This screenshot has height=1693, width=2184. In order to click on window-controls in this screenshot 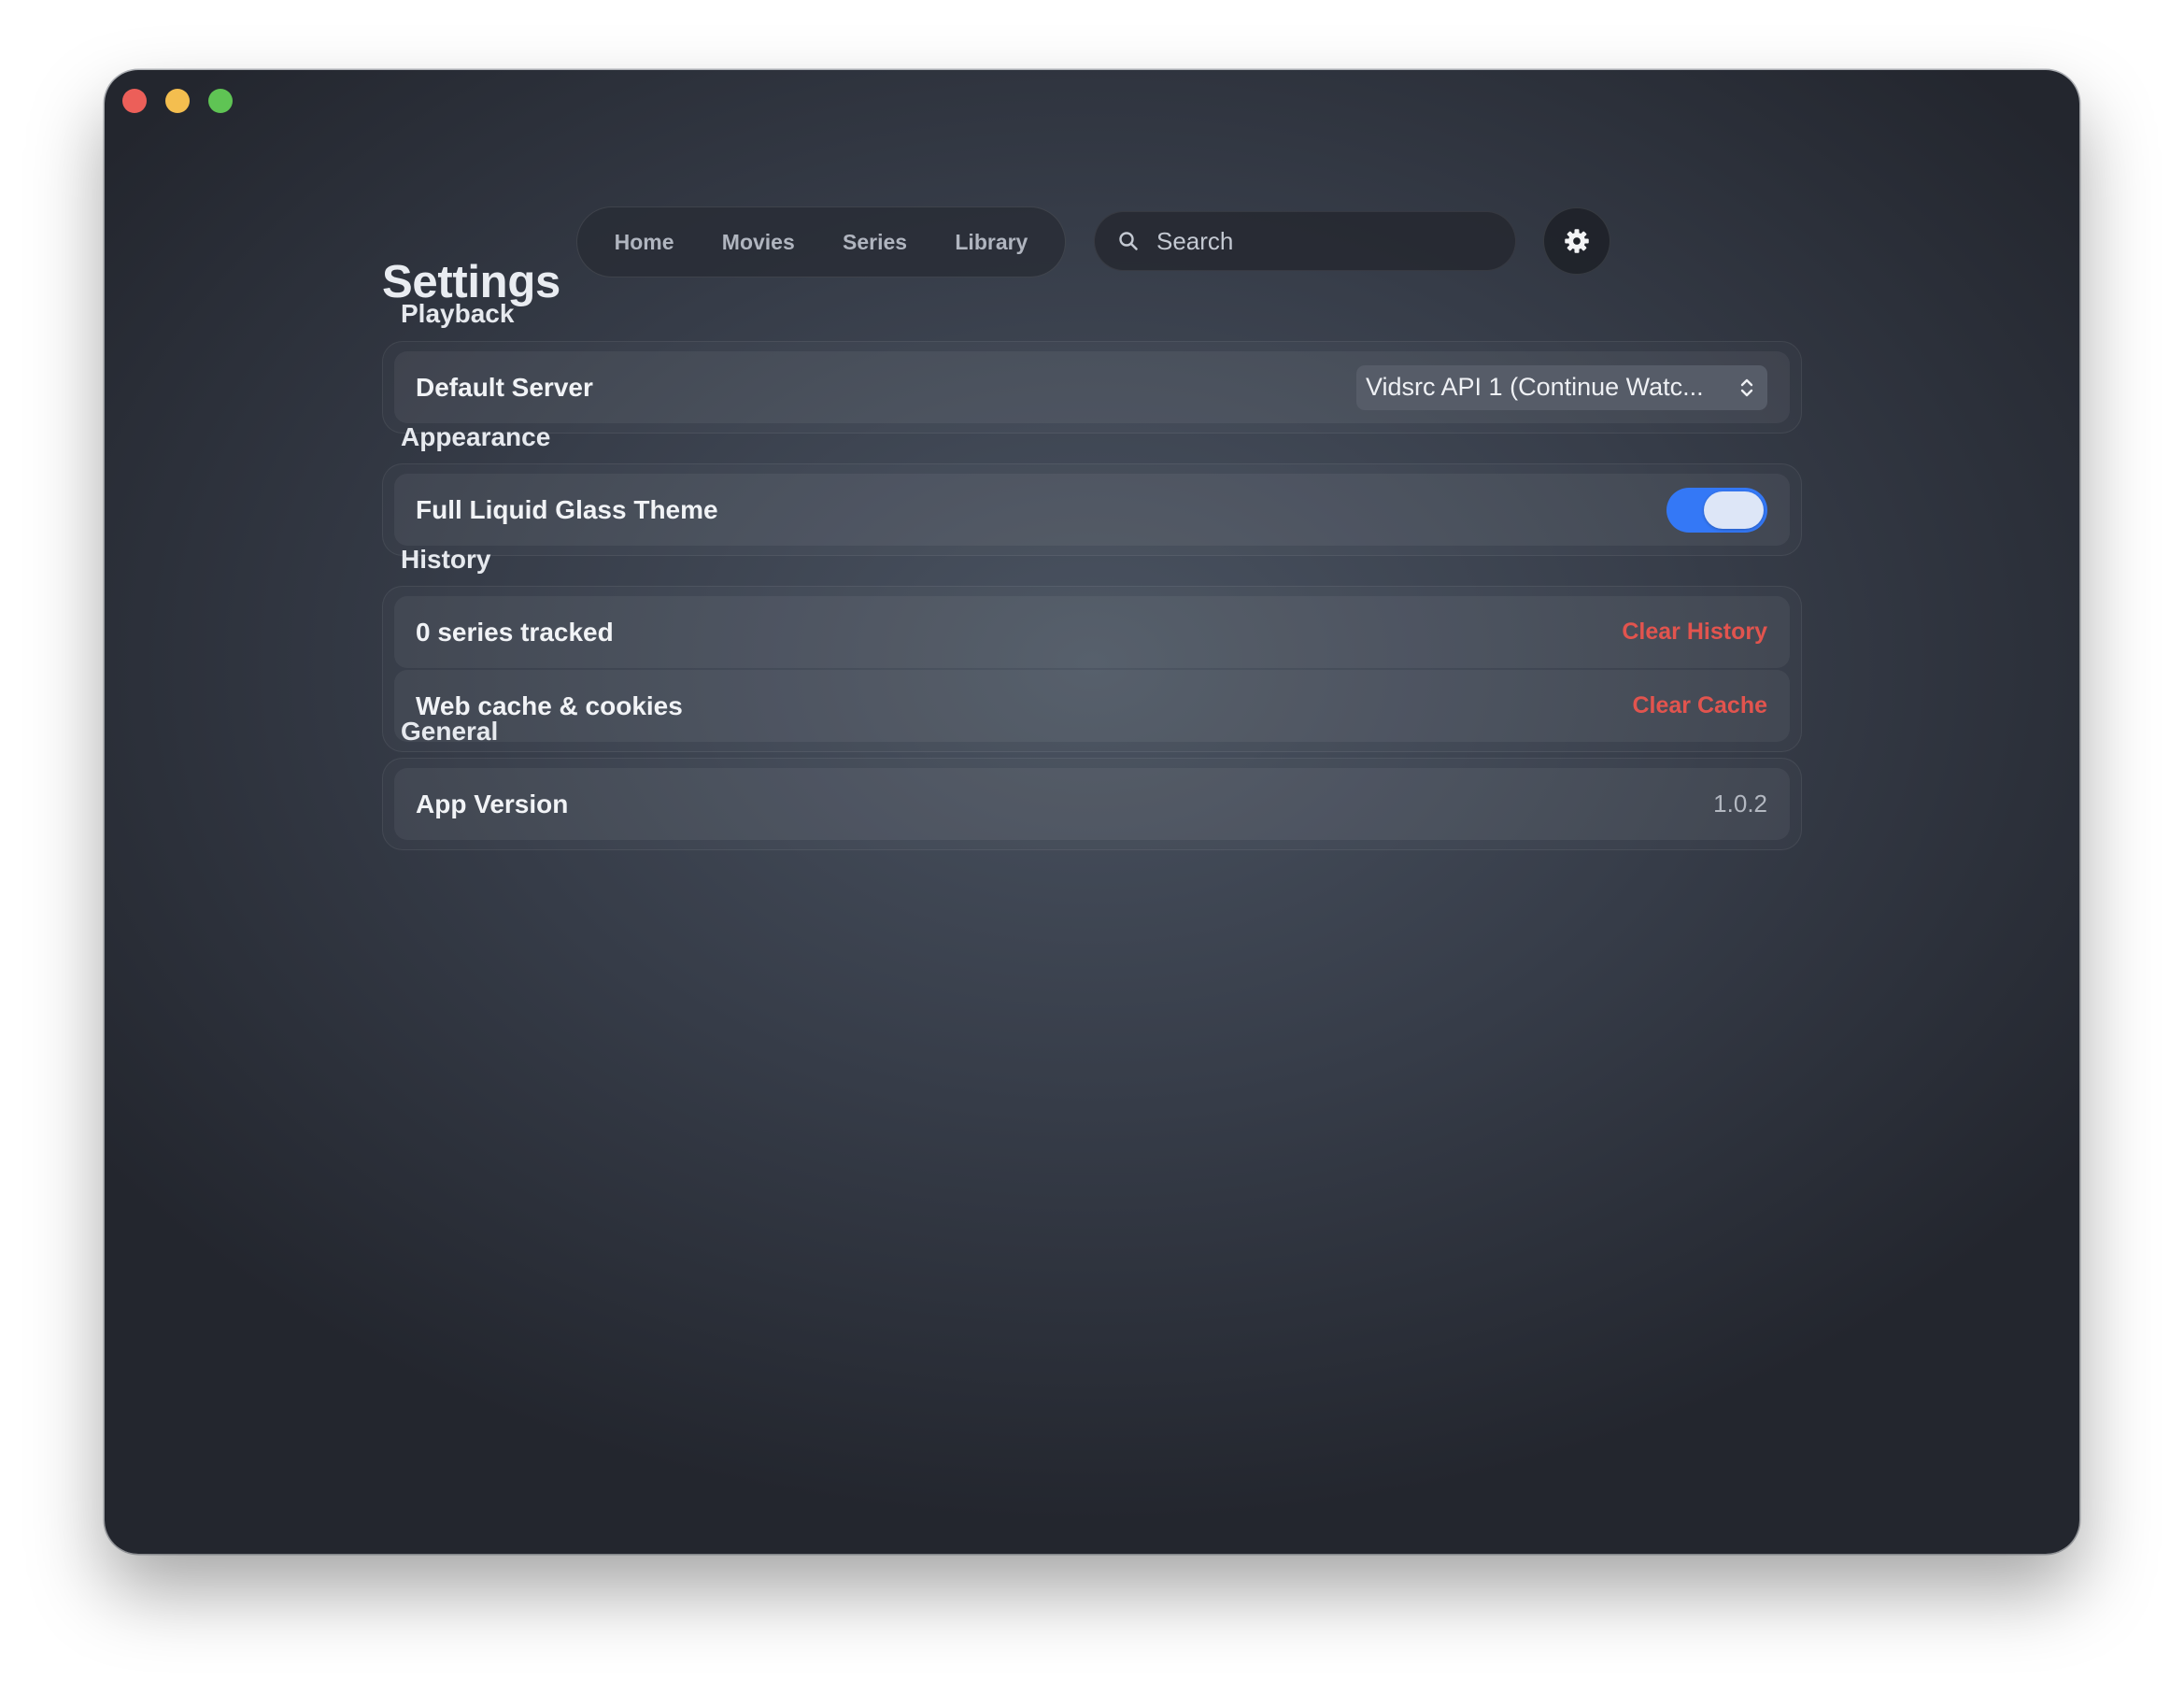, I will do `click(177, 101)`.